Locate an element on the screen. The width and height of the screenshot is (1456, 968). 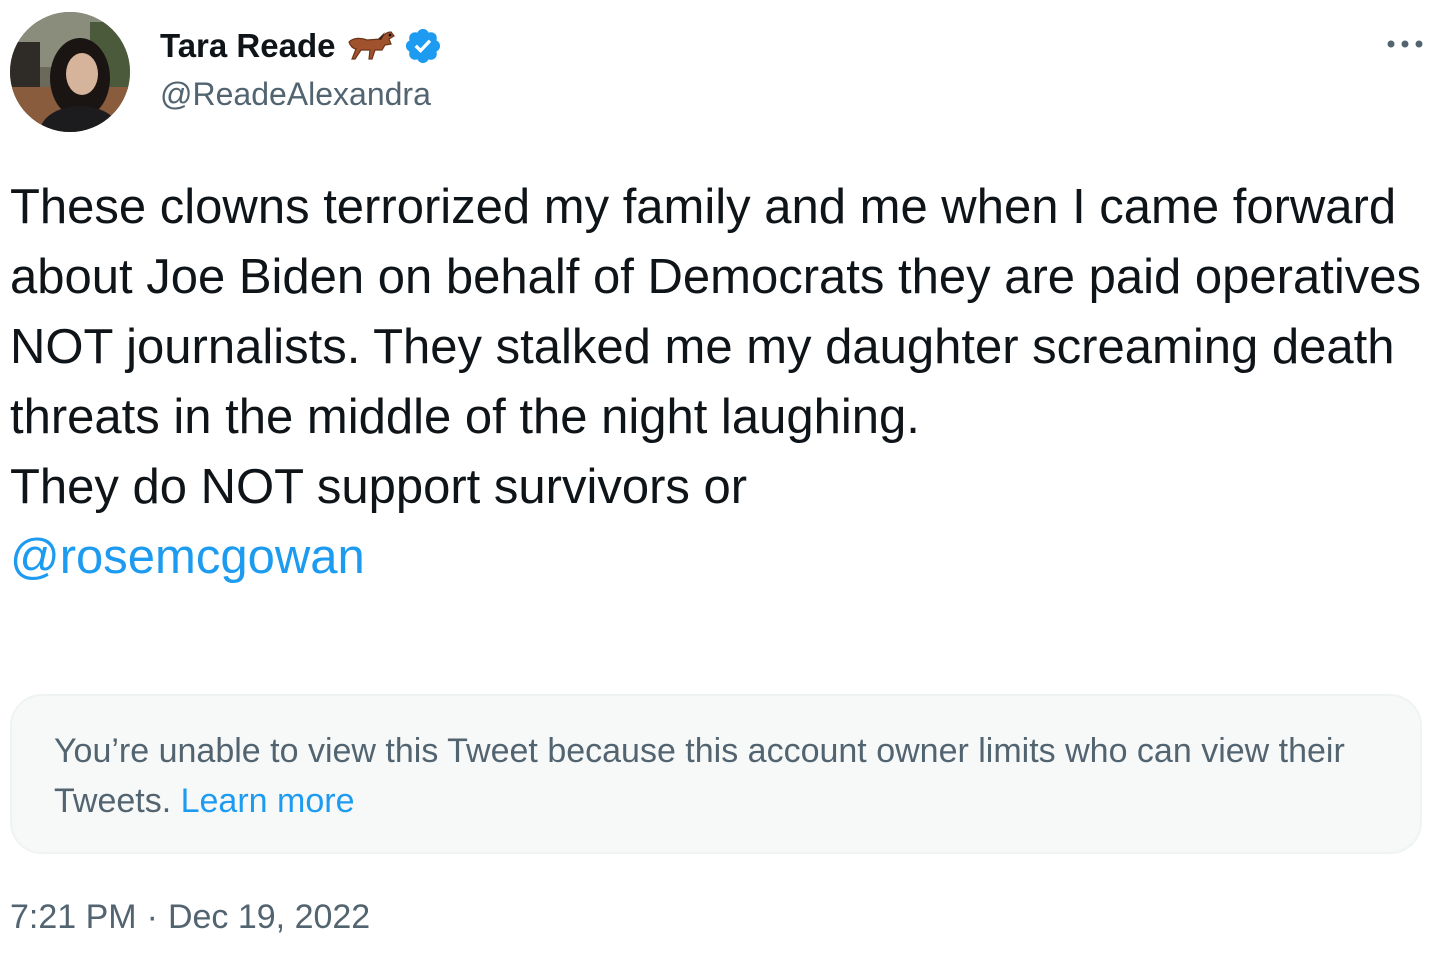
horse-emoji-icon is located at coordinates (371, 46).